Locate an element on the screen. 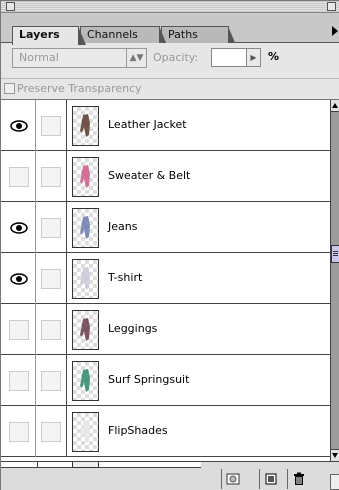 This screenshot has width=339, height=490. layer-row: Leather Jacket is located at coordinates (165, 125).